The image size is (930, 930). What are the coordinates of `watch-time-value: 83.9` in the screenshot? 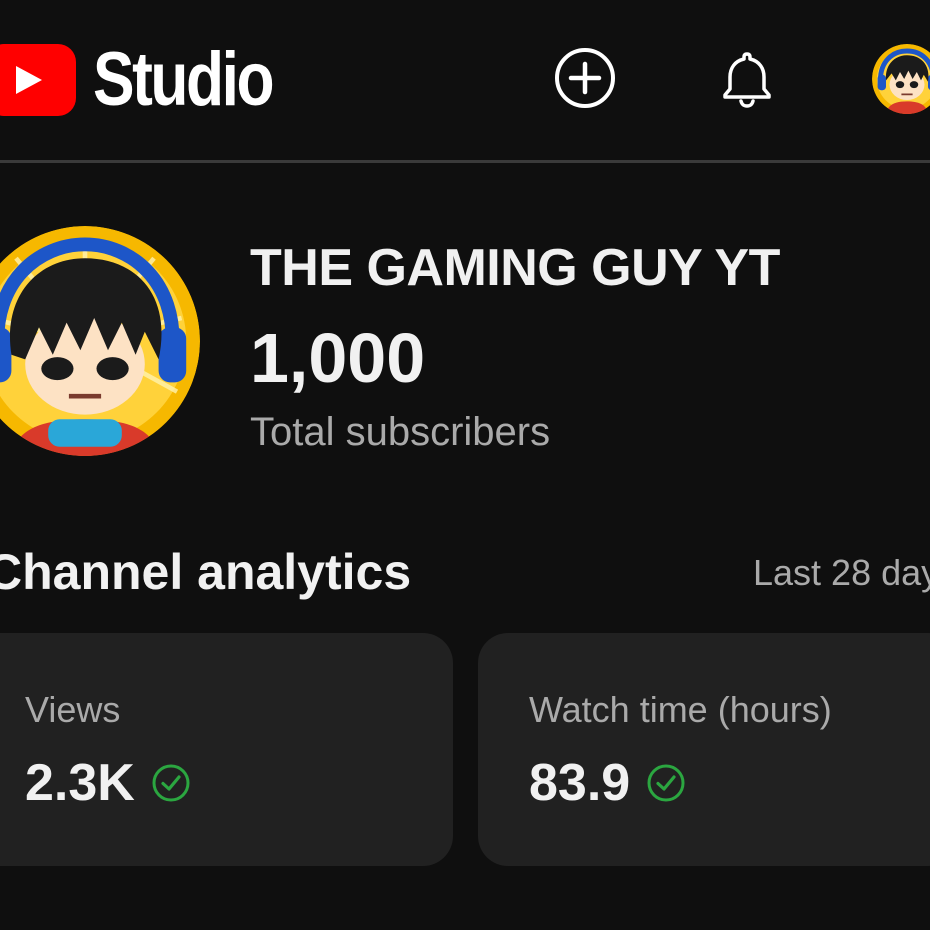 It's located at (580, 783).